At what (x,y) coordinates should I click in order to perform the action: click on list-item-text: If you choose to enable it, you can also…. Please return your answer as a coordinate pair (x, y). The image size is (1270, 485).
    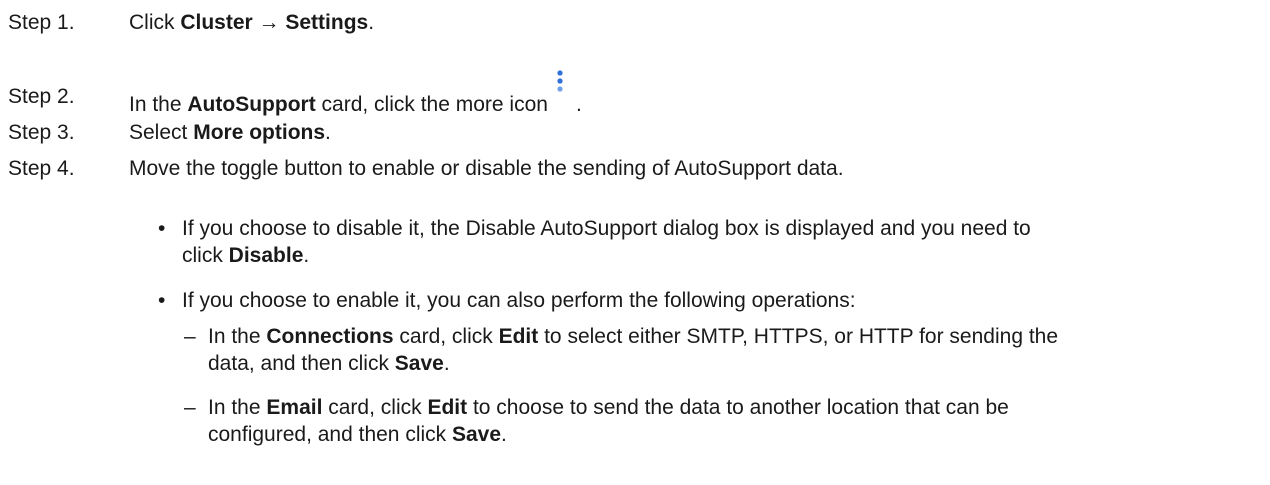
    Looking at the image, I should click on (519, 300).